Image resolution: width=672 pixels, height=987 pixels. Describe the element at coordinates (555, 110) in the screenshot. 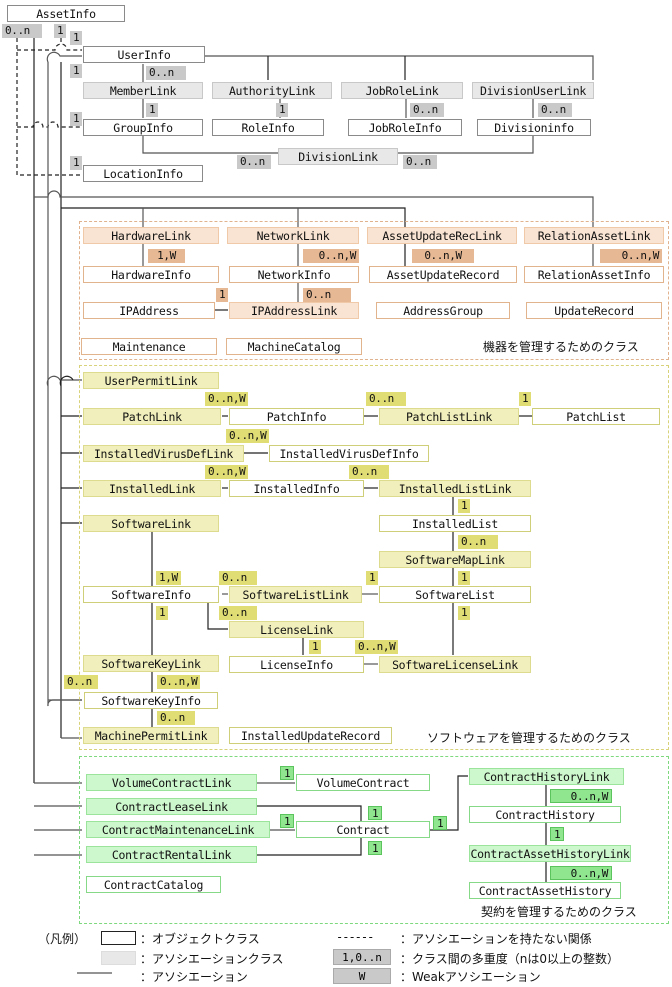

I see `division-user-link-multiplicity: 0..n` at that location.